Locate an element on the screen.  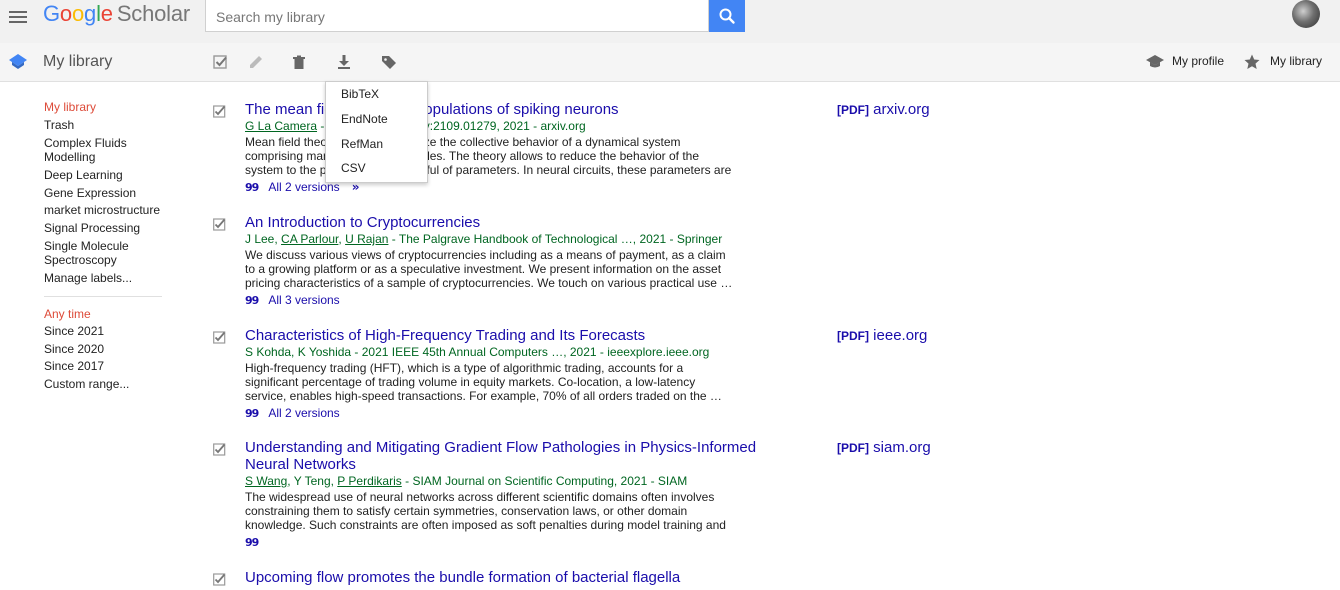
result-footer: 99 All 2 versions is located at coordinates (292, 413).